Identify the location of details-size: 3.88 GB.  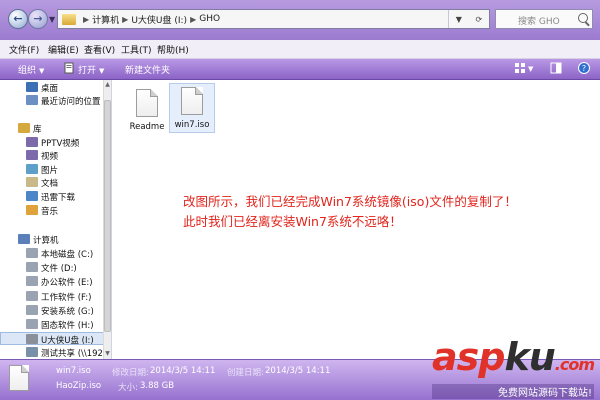
(157, 386).